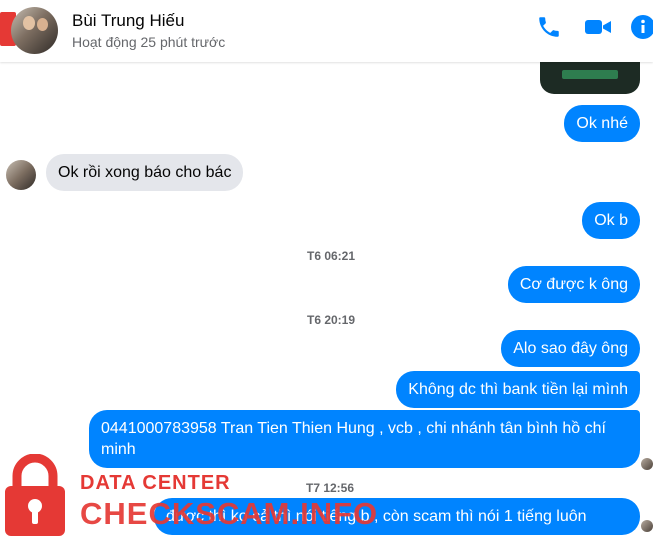 The height and width of the screenshot is (541, 653). I want to click on padlock-icon, so click(35, 495).